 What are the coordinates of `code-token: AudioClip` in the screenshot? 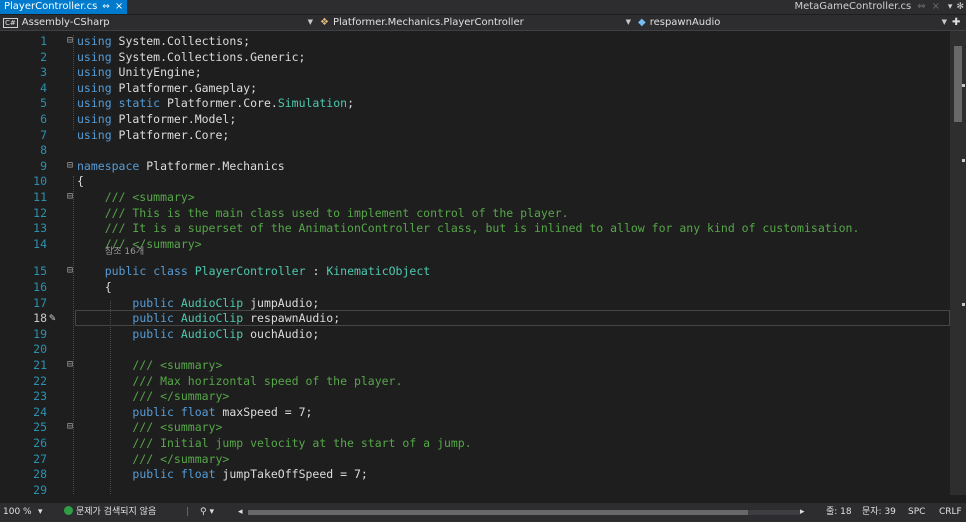 It's located at (212, 333).